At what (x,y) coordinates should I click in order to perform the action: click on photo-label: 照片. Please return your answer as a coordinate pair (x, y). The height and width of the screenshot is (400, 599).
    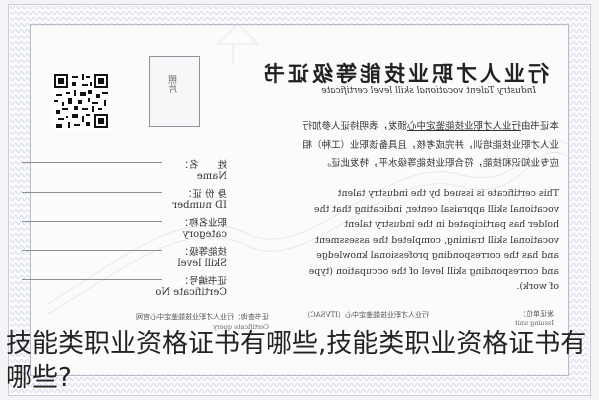
    Looking at the image, I should click on (174, 84).